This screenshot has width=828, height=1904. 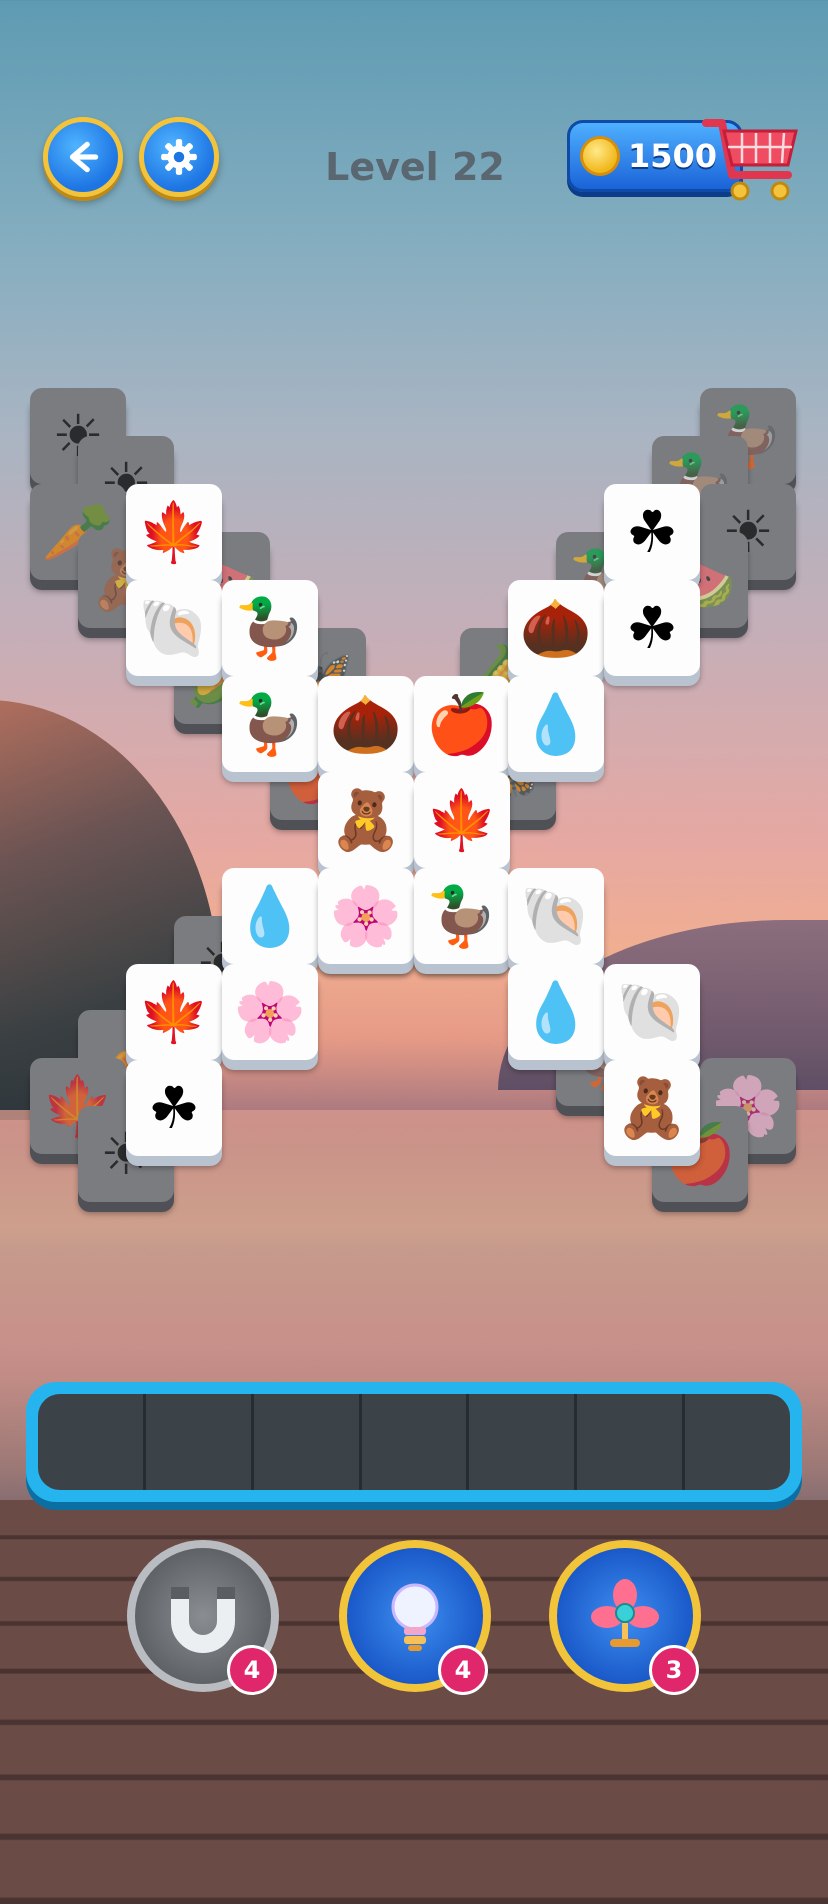 What do you see at coordinates (252, 1670) in the screenshot?
I see `magnet-count-badge: 4` at bounding box center [252, 1670].